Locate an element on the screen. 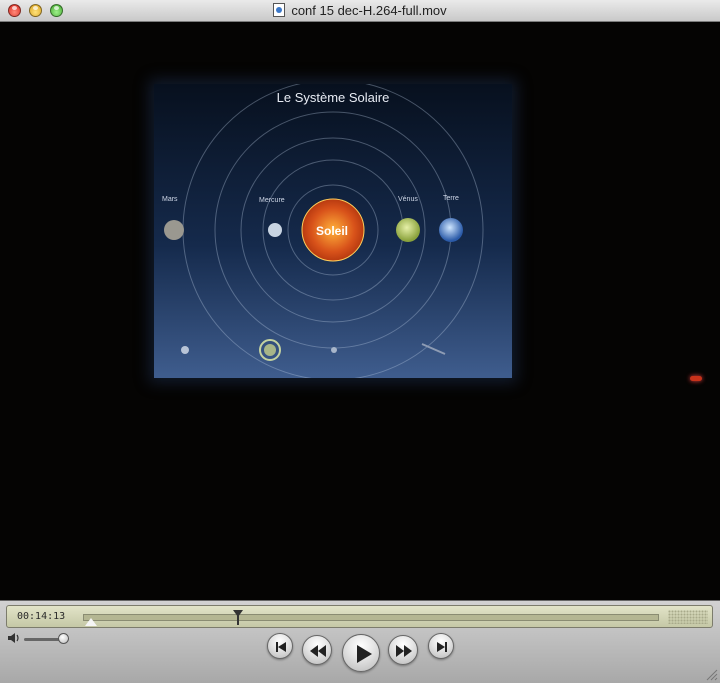 This screenshot has height=683, width=720. label-soleil: Soleil is located at coordinates (331, 231).